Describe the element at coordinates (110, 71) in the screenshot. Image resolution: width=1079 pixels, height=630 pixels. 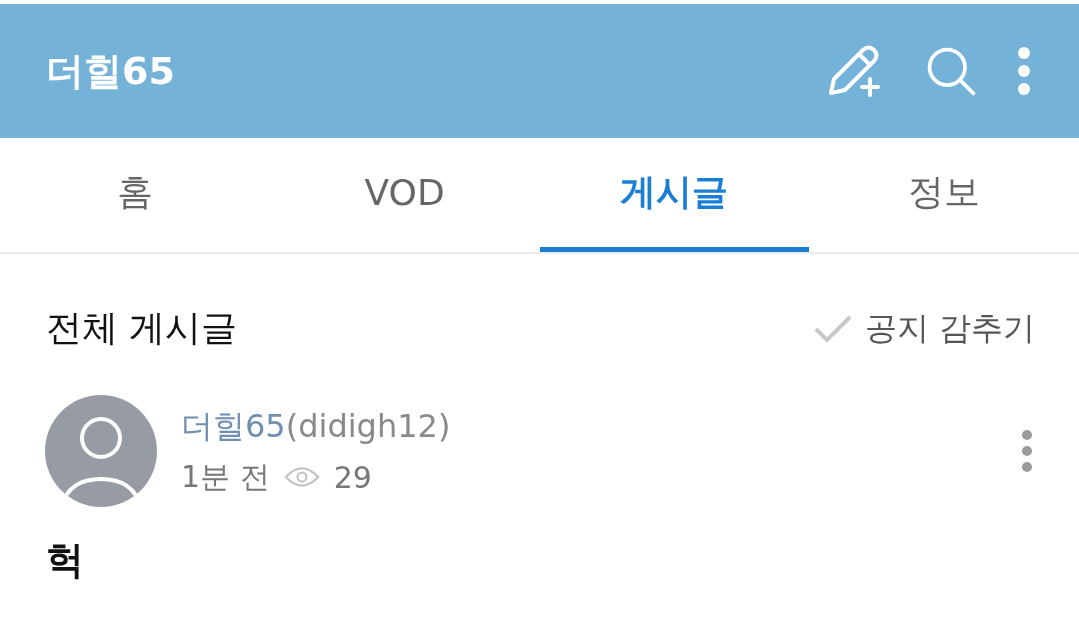
I see `channel-title: 더힐65` at that location.